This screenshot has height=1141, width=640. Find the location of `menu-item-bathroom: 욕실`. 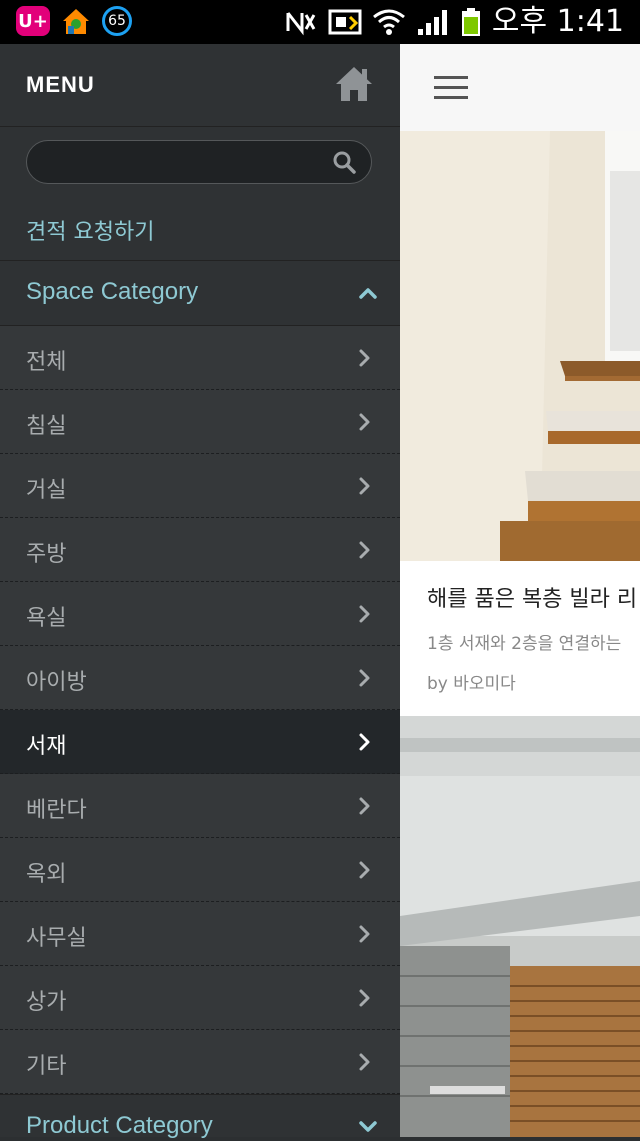

menu-item-bathroom: 욕실 is located at coordinates (200, 614).